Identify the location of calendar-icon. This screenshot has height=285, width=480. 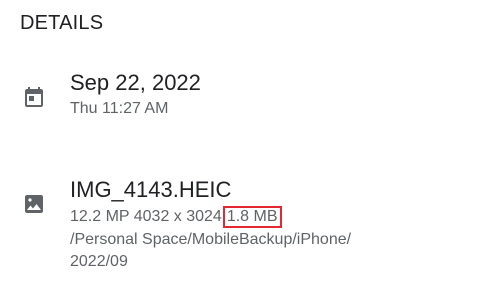
(34, 97).